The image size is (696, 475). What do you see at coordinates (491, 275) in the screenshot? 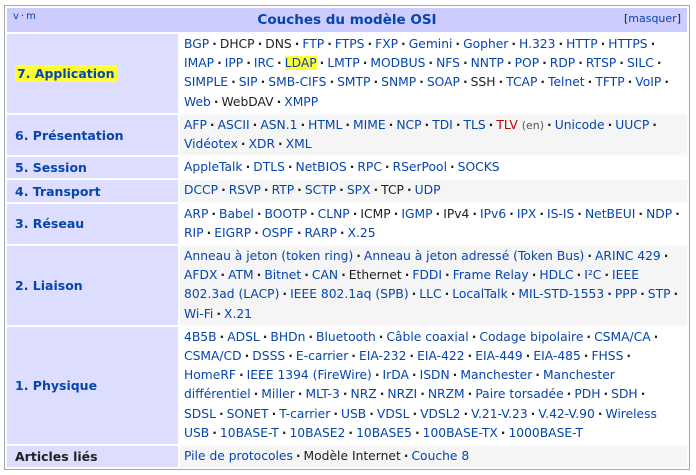
I see `protocol-link: Frame Relay` at bounding box center [491, 275].